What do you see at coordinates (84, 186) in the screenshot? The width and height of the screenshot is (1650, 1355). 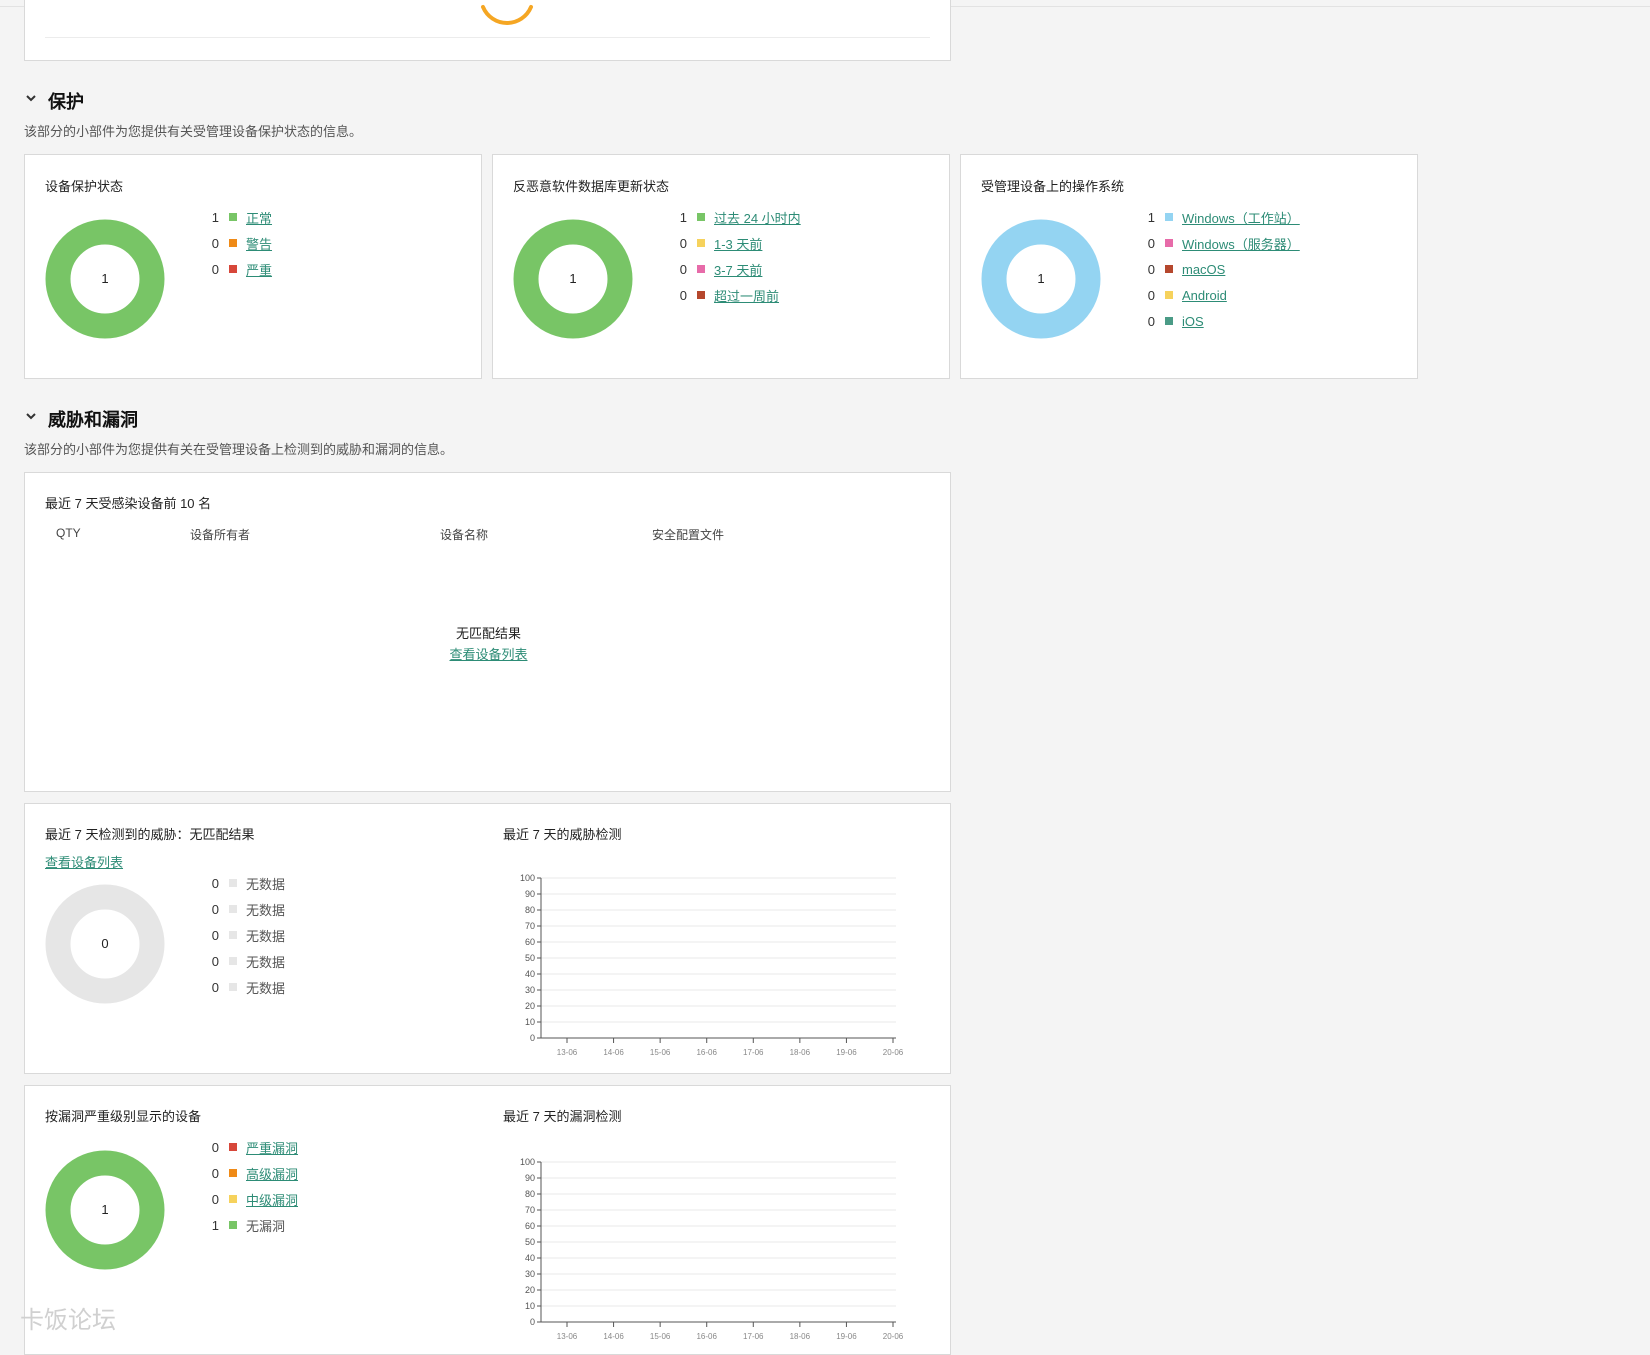 I see `widget-title: 设备保护状态` at bounding box center [84, 186].